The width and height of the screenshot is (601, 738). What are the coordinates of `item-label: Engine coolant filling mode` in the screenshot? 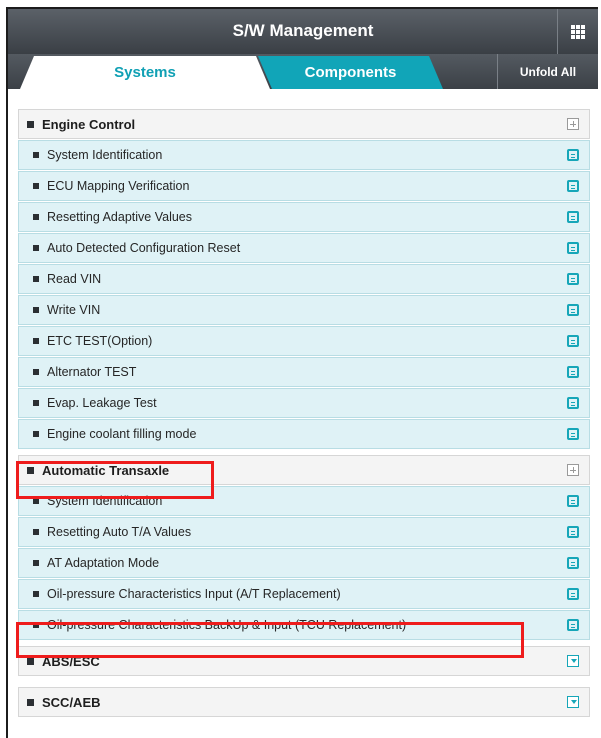 It's located at (122, 434).